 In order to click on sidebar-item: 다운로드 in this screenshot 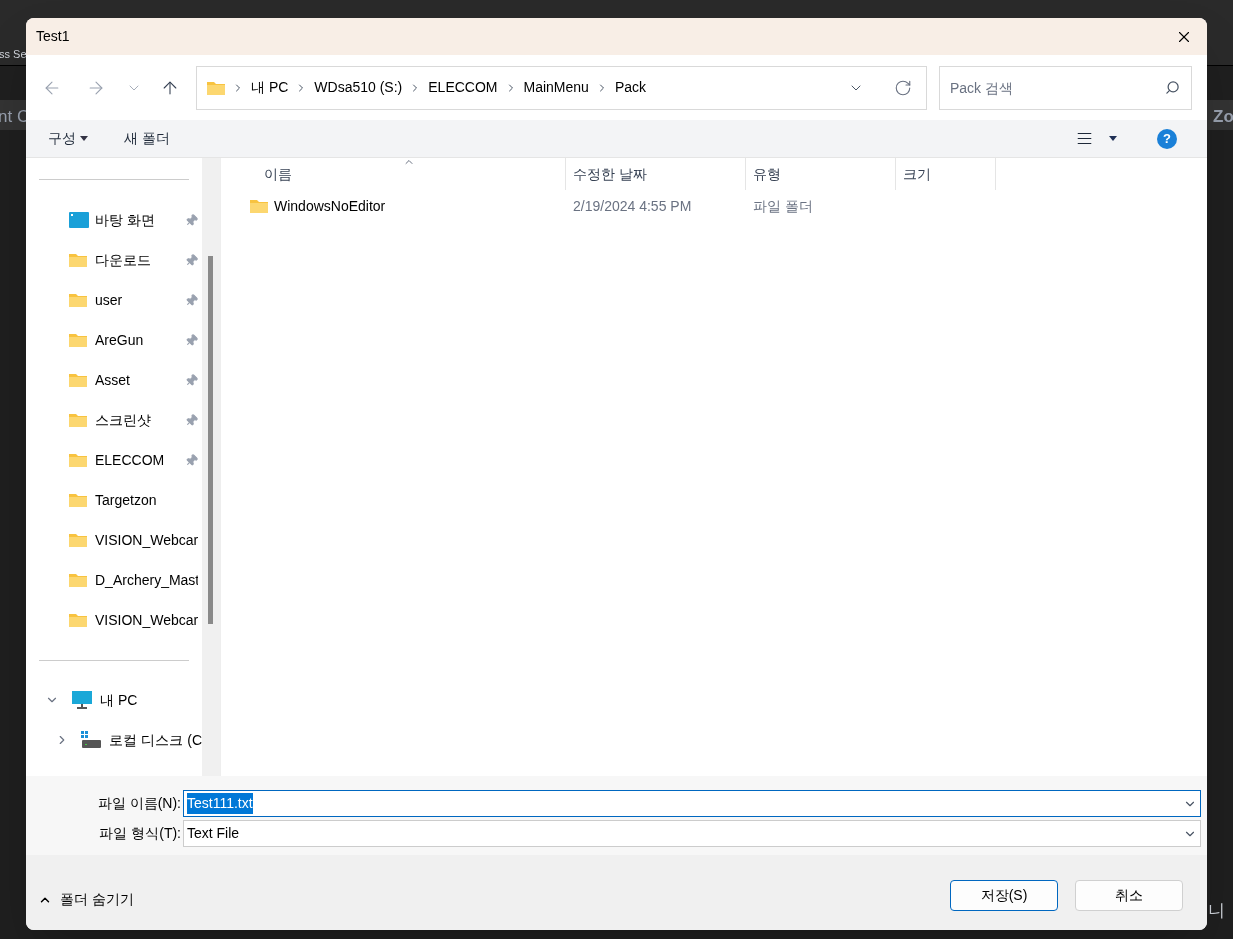, I will do `click(139, 260)`.